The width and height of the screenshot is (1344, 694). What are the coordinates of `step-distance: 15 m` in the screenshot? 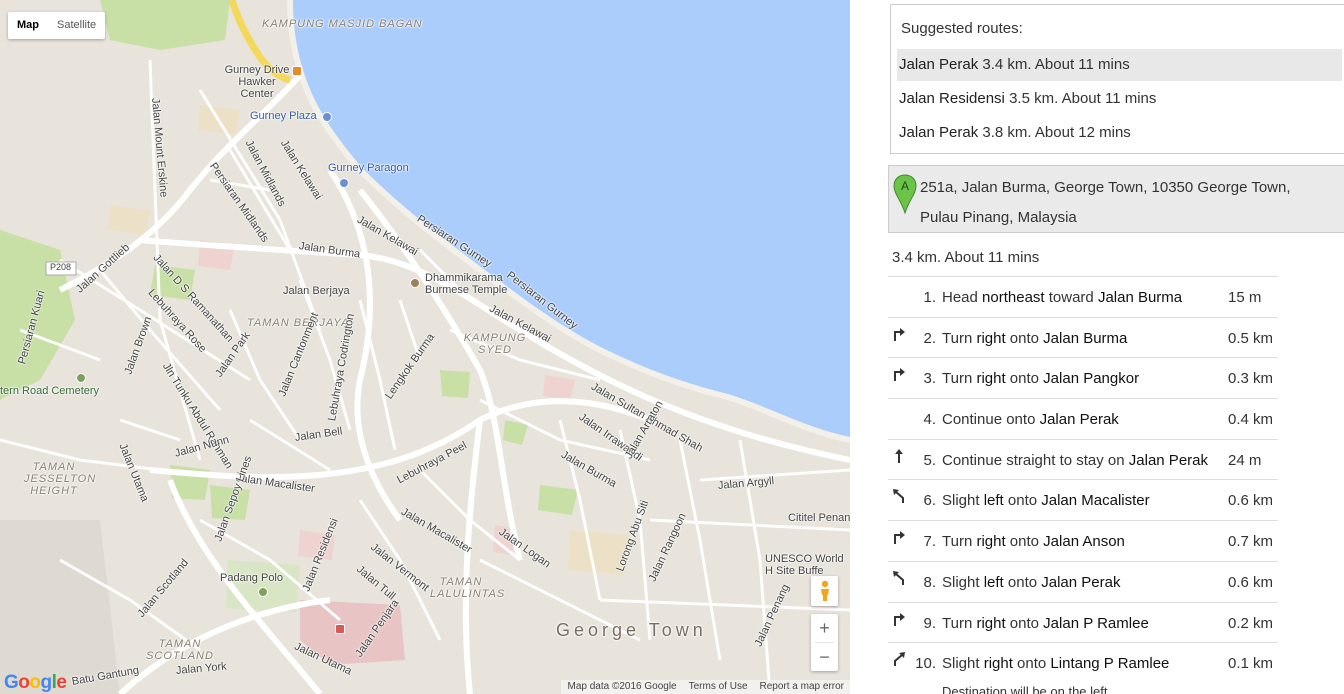 It's located at (1245, 297).